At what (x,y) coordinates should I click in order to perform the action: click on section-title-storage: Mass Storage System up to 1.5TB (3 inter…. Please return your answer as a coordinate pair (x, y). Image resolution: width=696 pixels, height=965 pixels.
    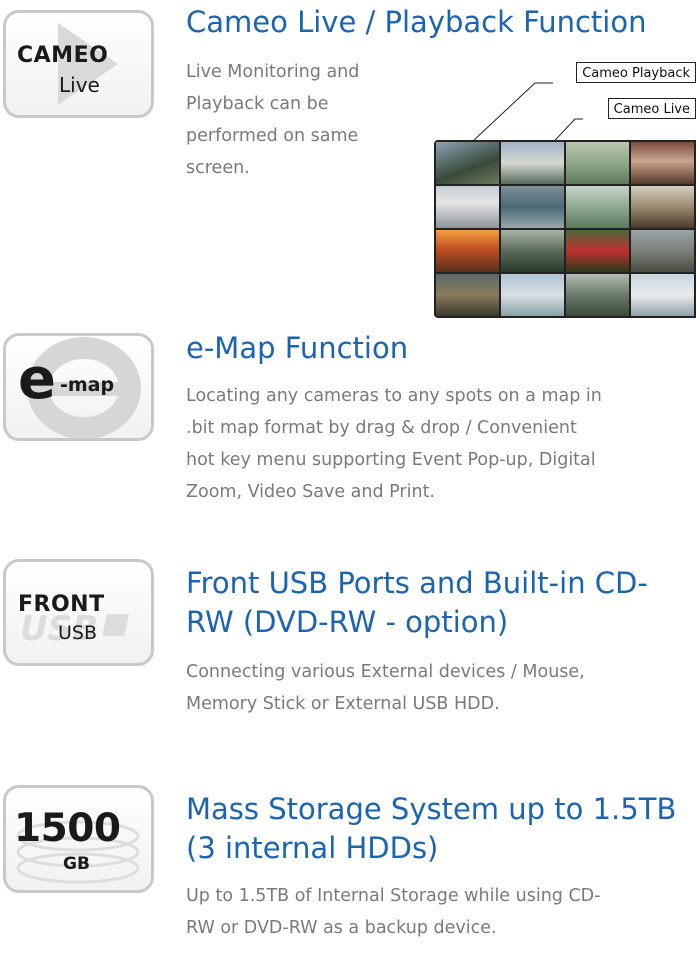
    Looking at the image, I should click on (431, 828).